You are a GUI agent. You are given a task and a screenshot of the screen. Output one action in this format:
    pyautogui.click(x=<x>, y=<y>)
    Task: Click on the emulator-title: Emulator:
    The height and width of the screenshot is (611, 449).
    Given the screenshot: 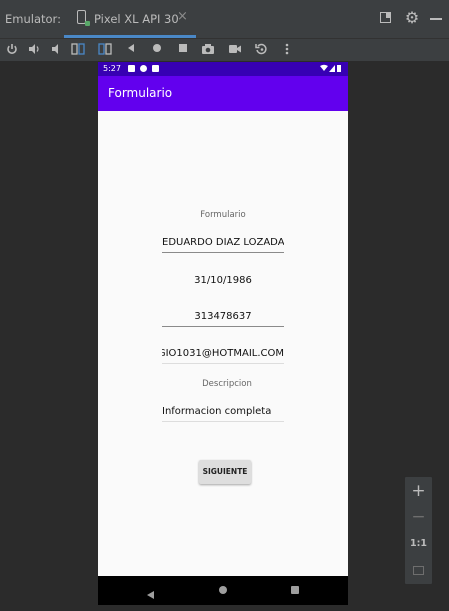 What is the action you would take?
    pyautogui.click(x=33, y=19)
    